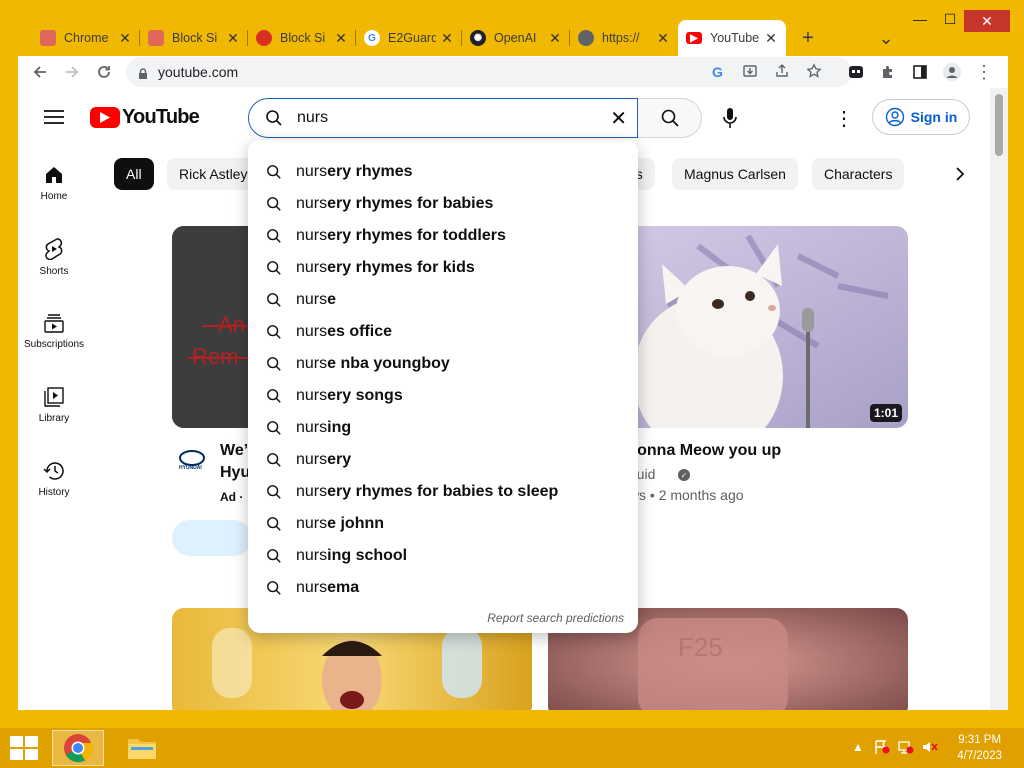 This screenshot has width=1024, height=768. Describe the element at coordinates (190, 467) in the screenshot. I see `hyundai-wordmark: HYUNDAI` at that location.